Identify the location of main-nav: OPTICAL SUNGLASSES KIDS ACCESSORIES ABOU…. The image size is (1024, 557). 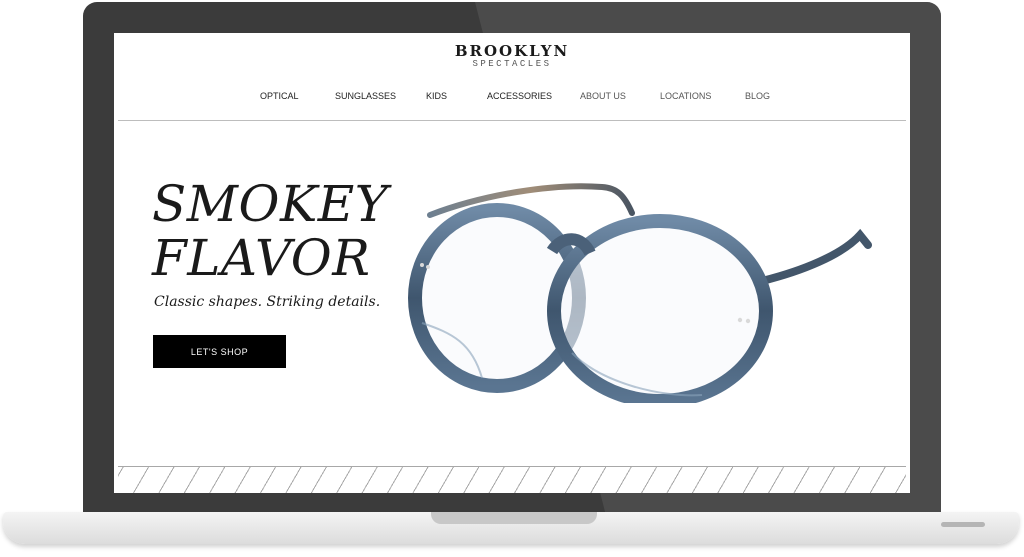
(512, 98).